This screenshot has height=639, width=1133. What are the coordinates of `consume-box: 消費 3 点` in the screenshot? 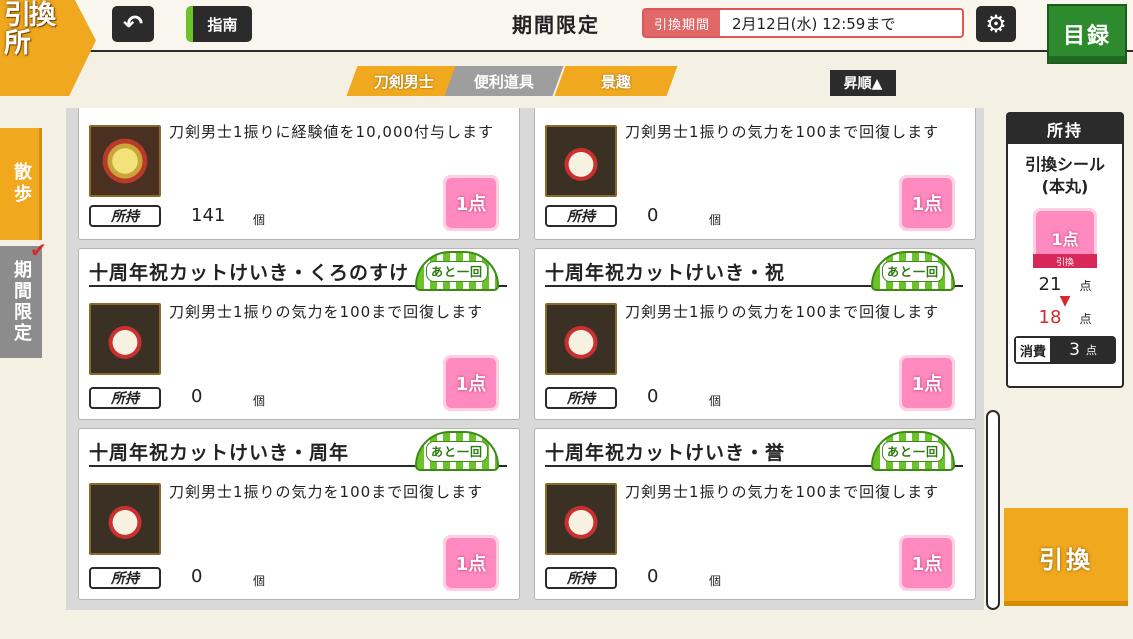 It's located at (1065, 350).